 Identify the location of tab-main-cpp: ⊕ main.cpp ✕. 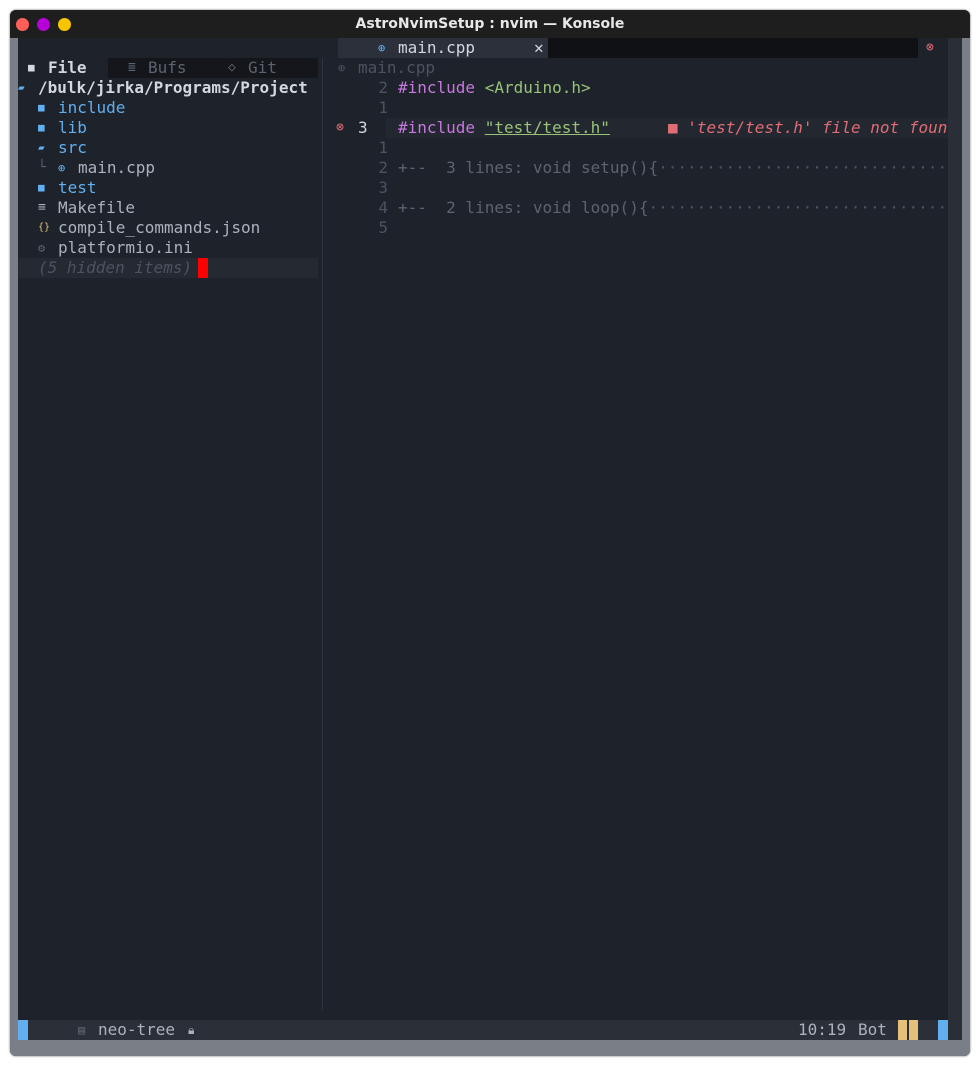
(443, 48).